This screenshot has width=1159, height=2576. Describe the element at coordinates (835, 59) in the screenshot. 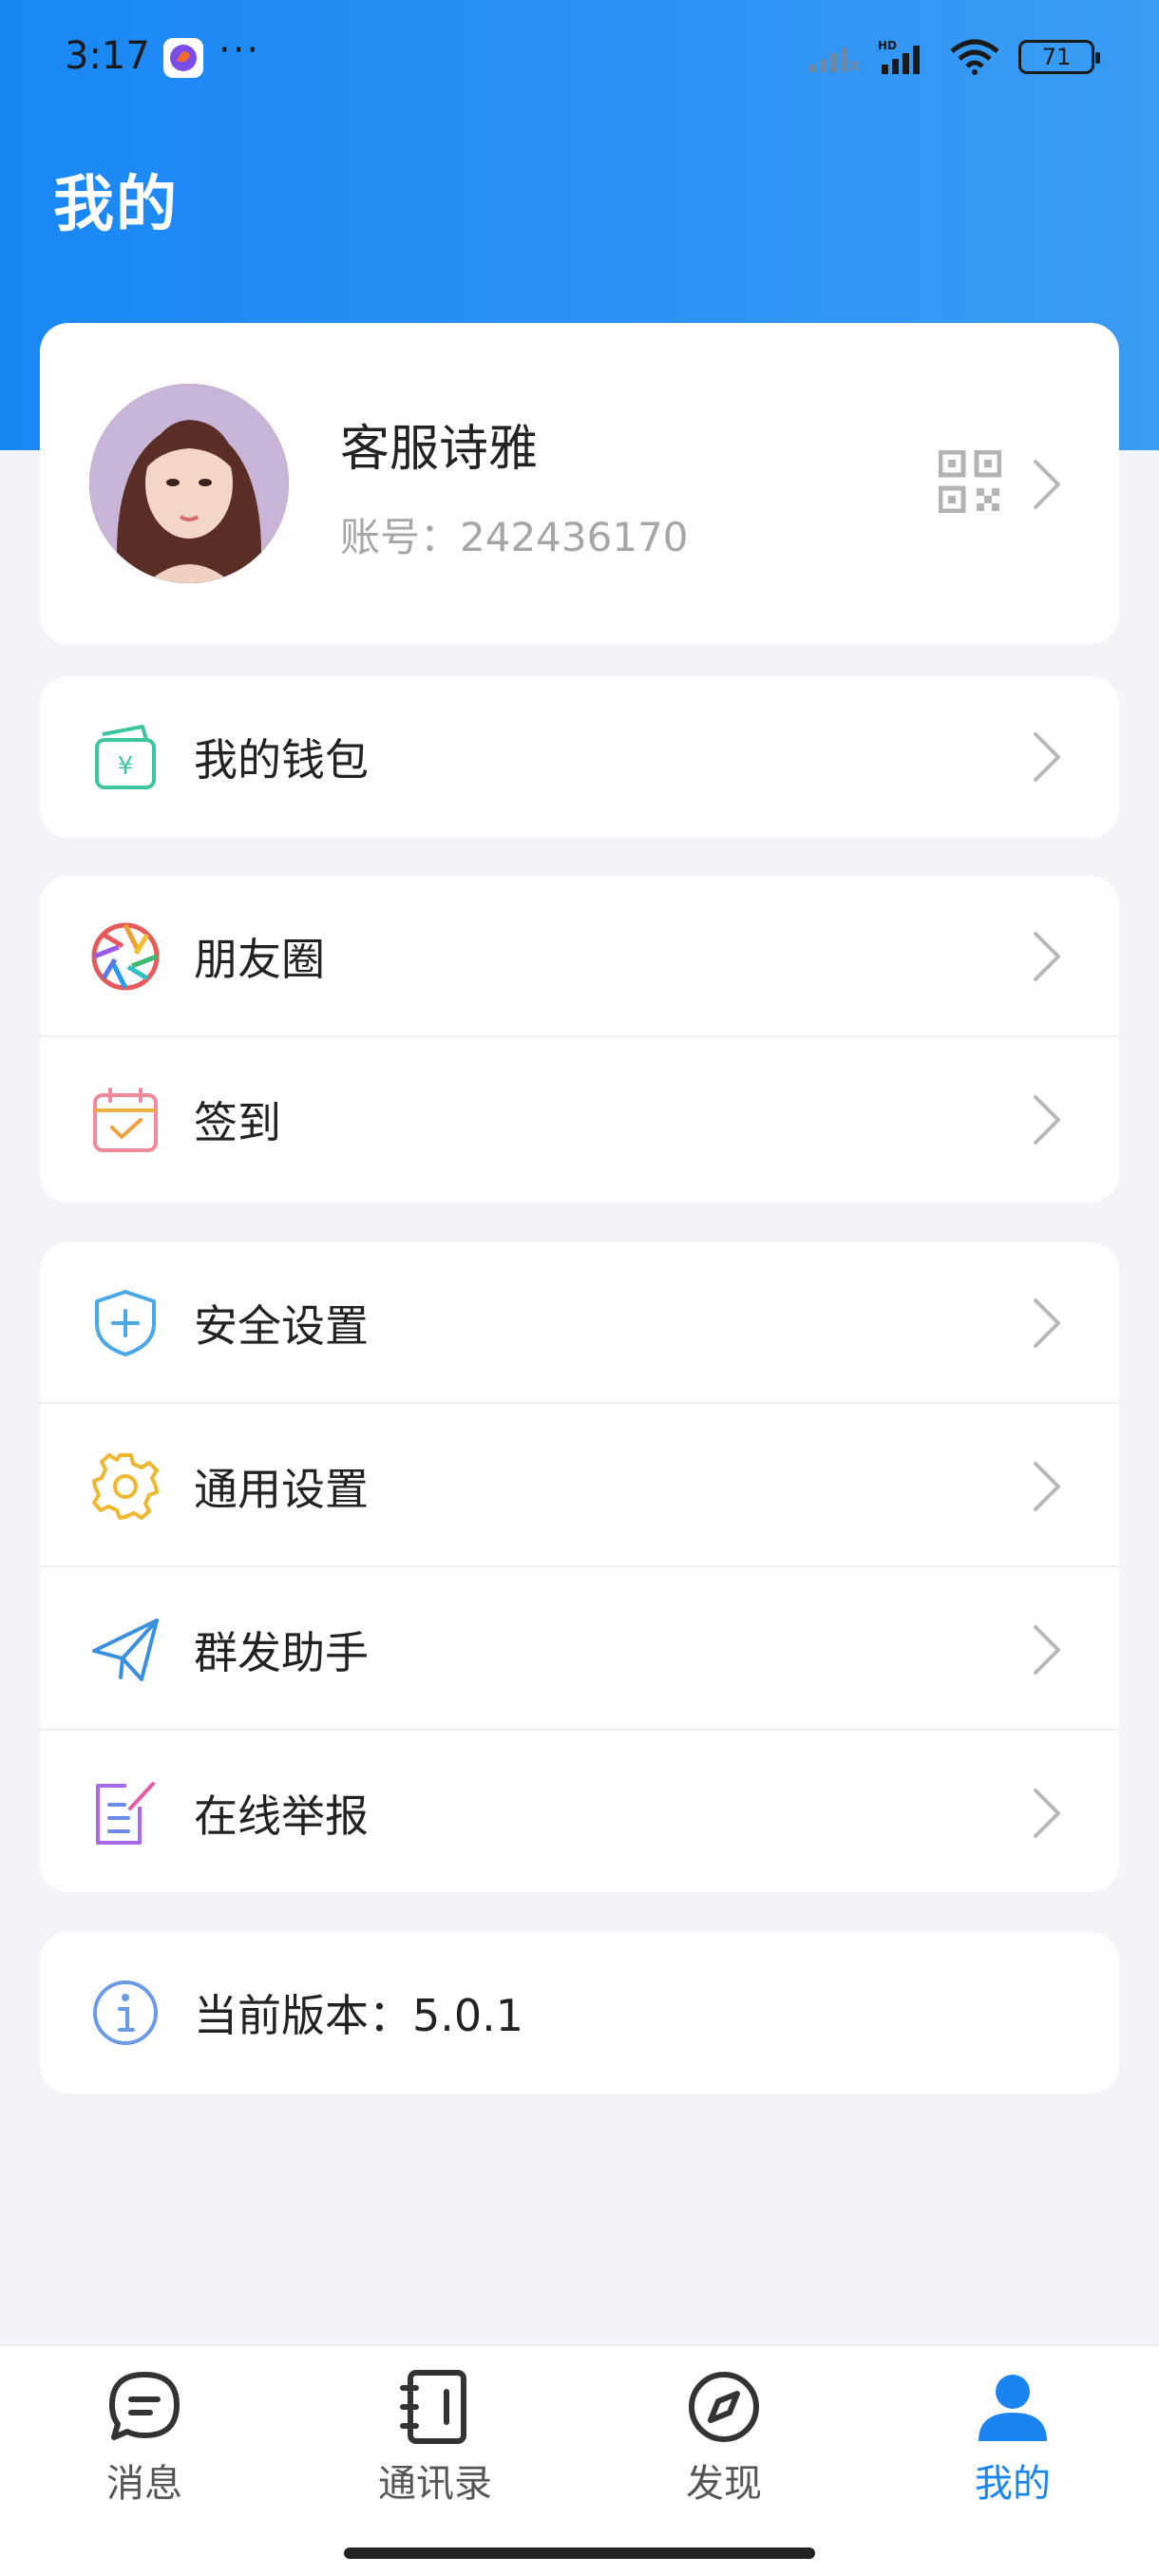

I see `cellular-signal-icon` at that location.